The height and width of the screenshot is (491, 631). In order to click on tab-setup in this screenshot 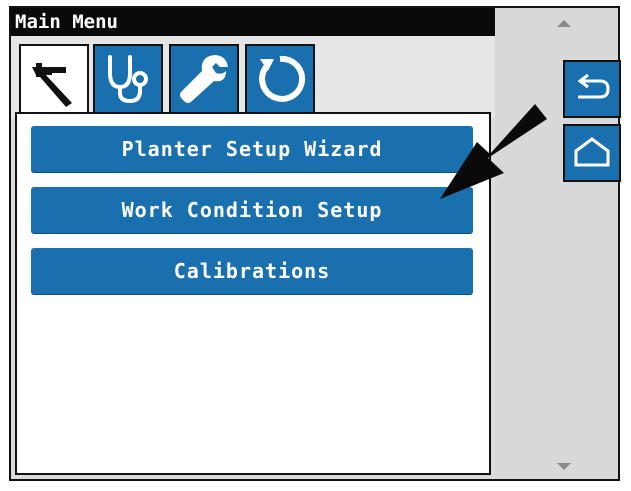, I will do `click(54, 82)`.